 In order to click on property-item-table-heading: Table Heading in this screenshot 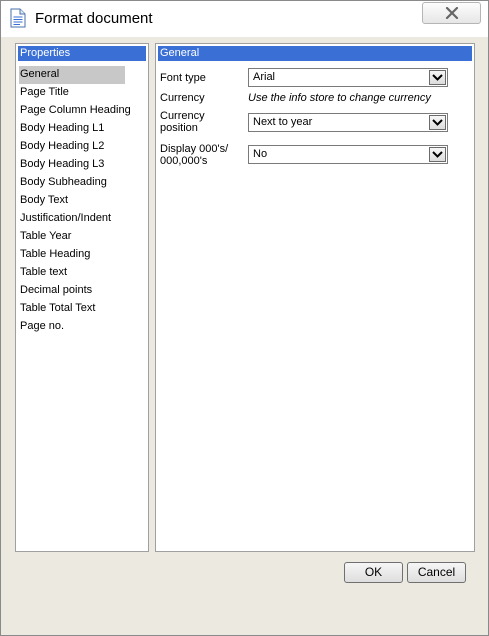, I will do `click(82, 255)`.